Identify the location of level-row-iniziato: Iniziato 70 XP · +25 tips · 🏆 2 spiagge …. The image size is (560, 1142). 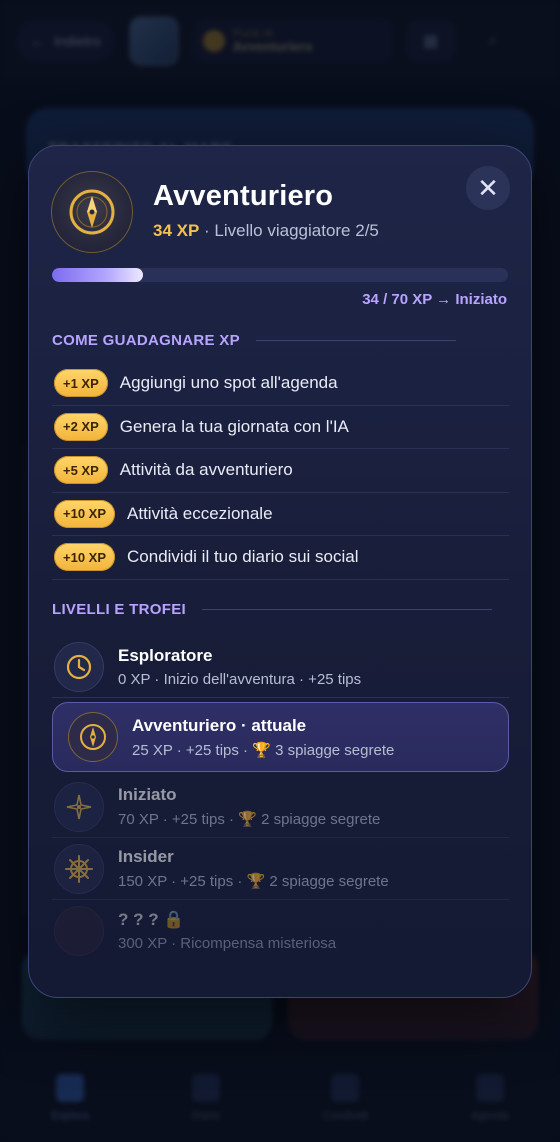
(280, 807).